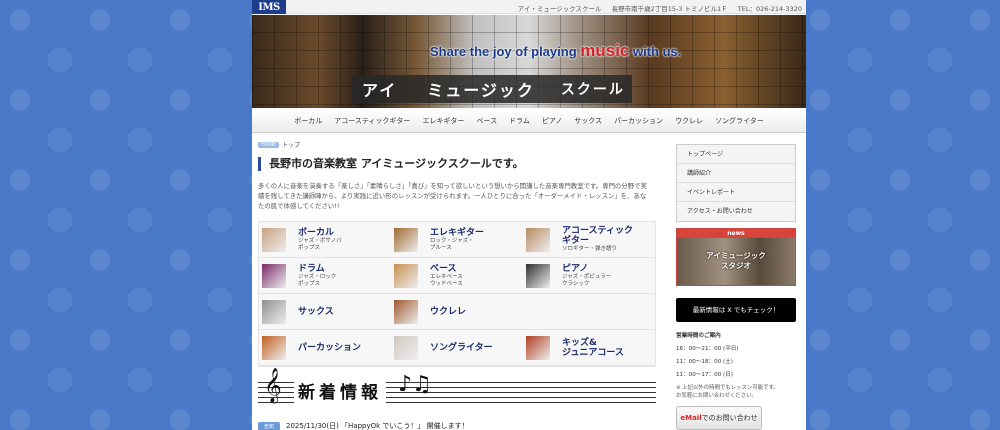 The width and height of the screenshot is (1000, 430). Describe the element at coordinates (311, 268) in the screenshot. I see `course-name: ドラム` at that location.